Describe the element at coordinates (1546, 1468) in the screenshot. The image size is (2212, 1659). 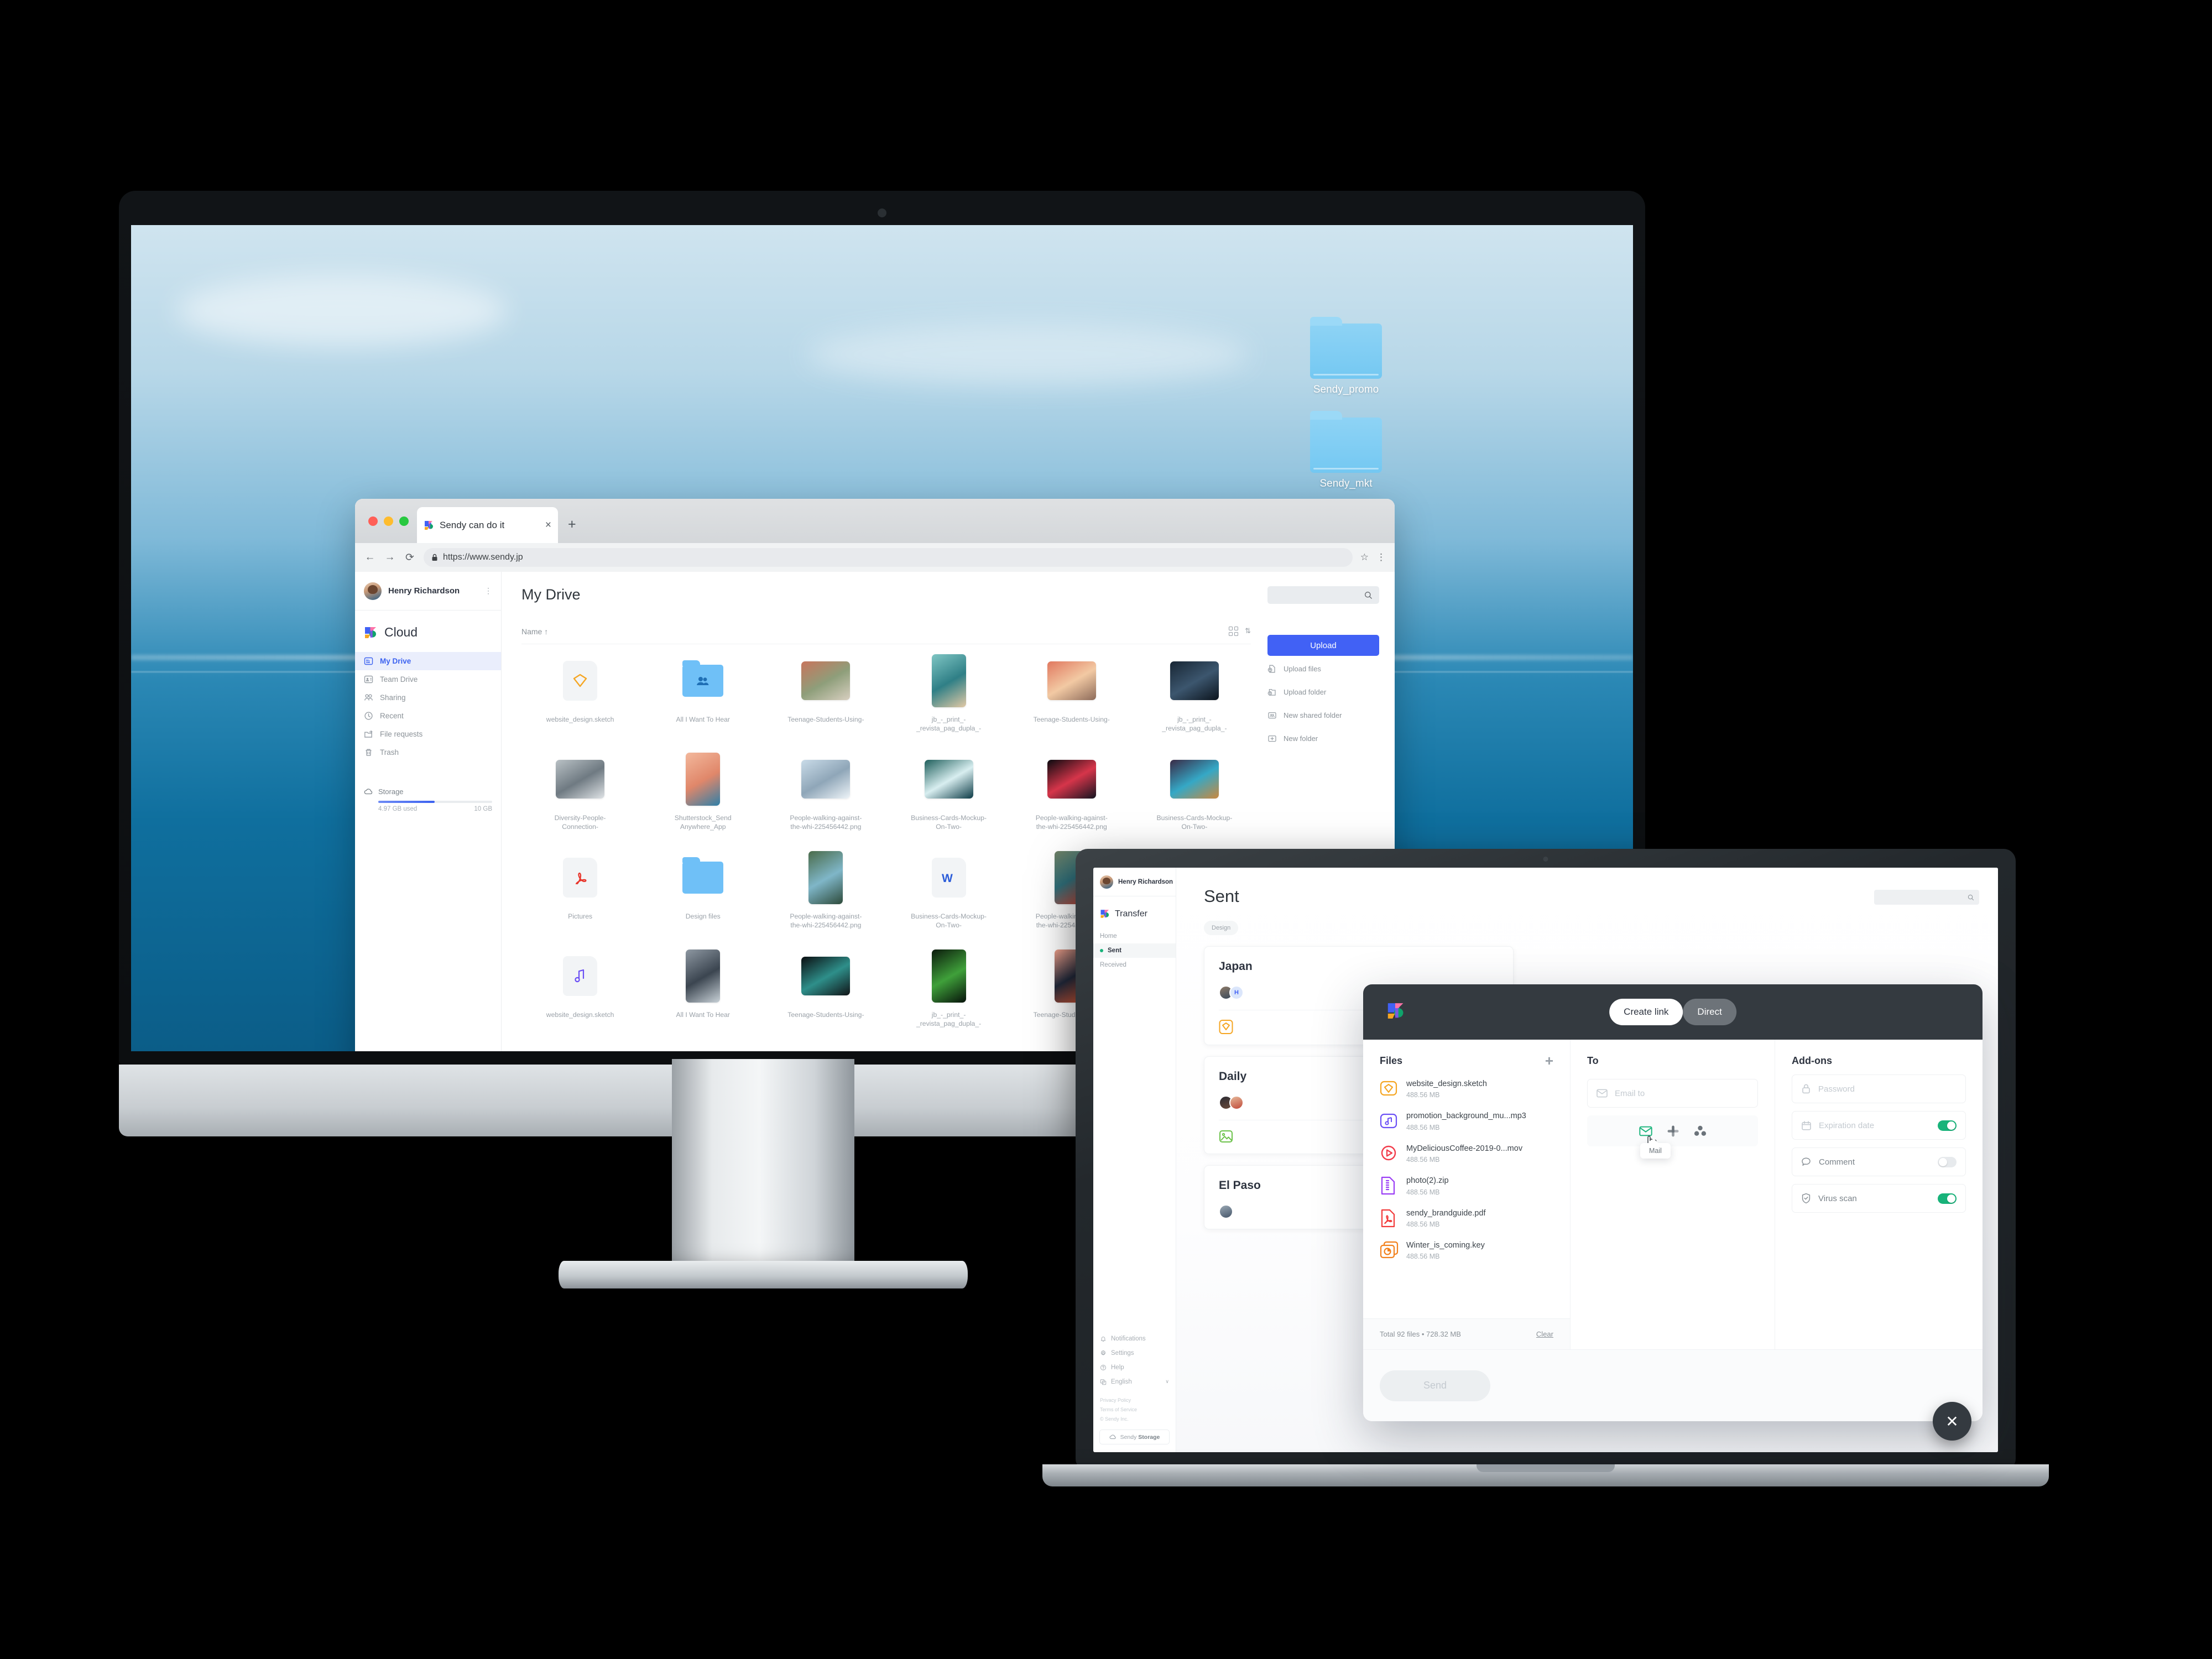
I see `macbook-notch` at that location.